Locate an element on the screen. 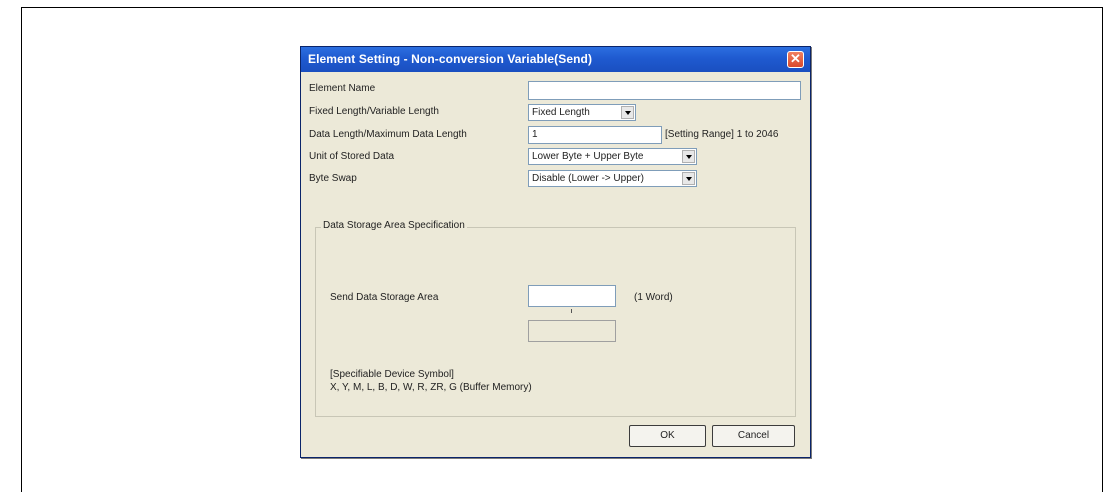 The image size is (1103, 492). data-length-input: 1 is located at coordinates (595, 135).